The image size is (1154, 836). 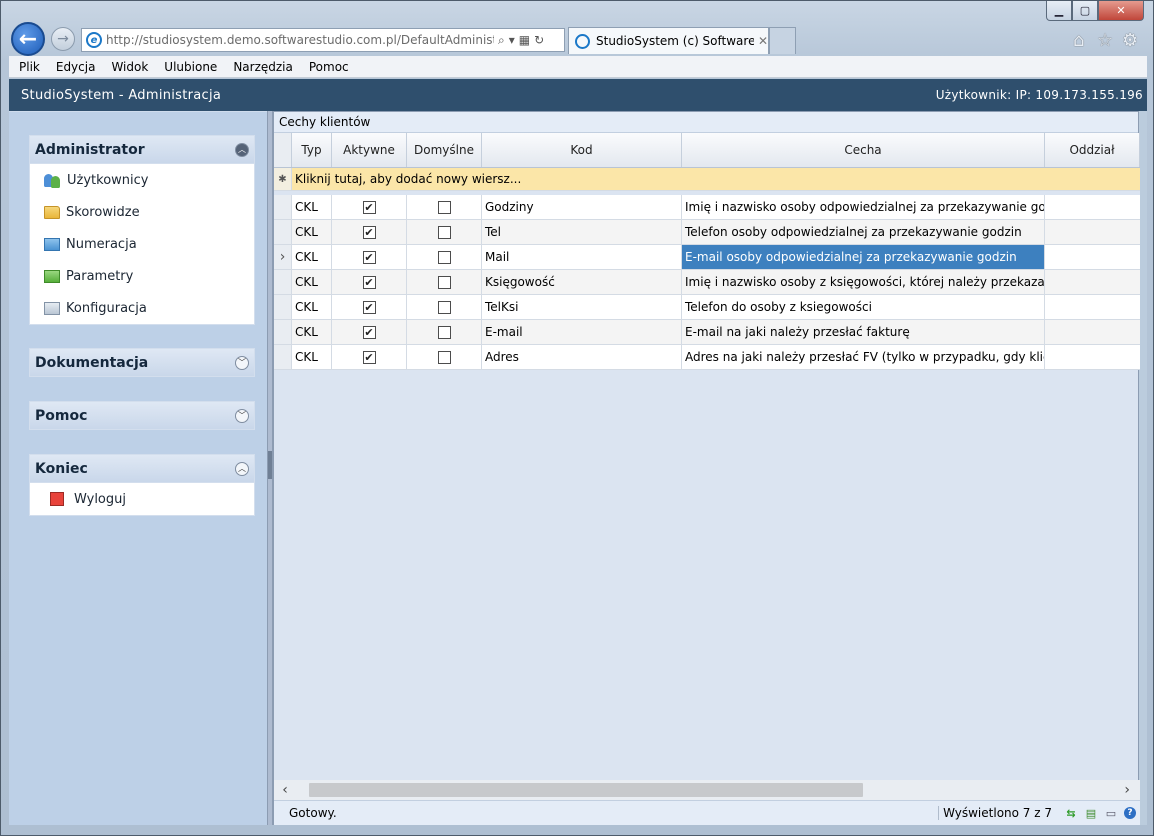 I want to click on minimize-button: ▁, so click(x=1059, y=11).